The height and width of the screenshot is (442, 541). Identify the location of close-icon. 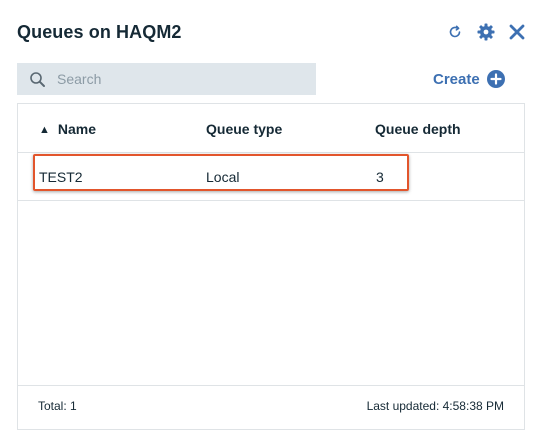
(517, 32).